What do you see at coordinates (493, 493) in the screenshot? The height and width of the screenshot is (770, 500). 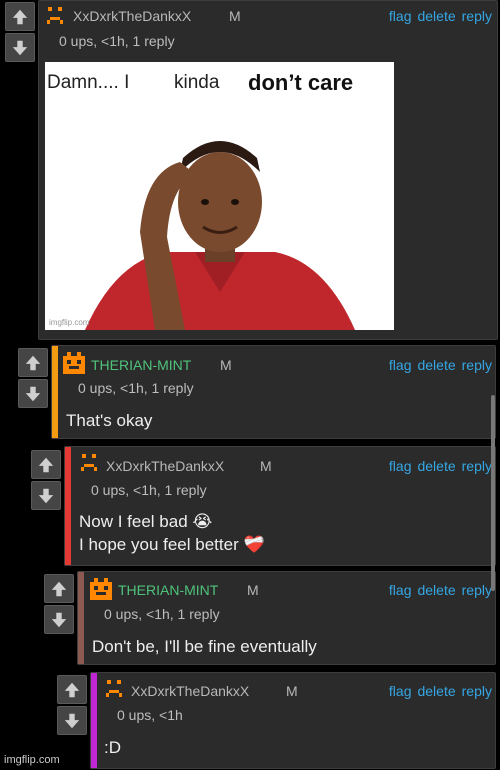 I see `scrollbar-thumb` at bounding box center [493, 493].